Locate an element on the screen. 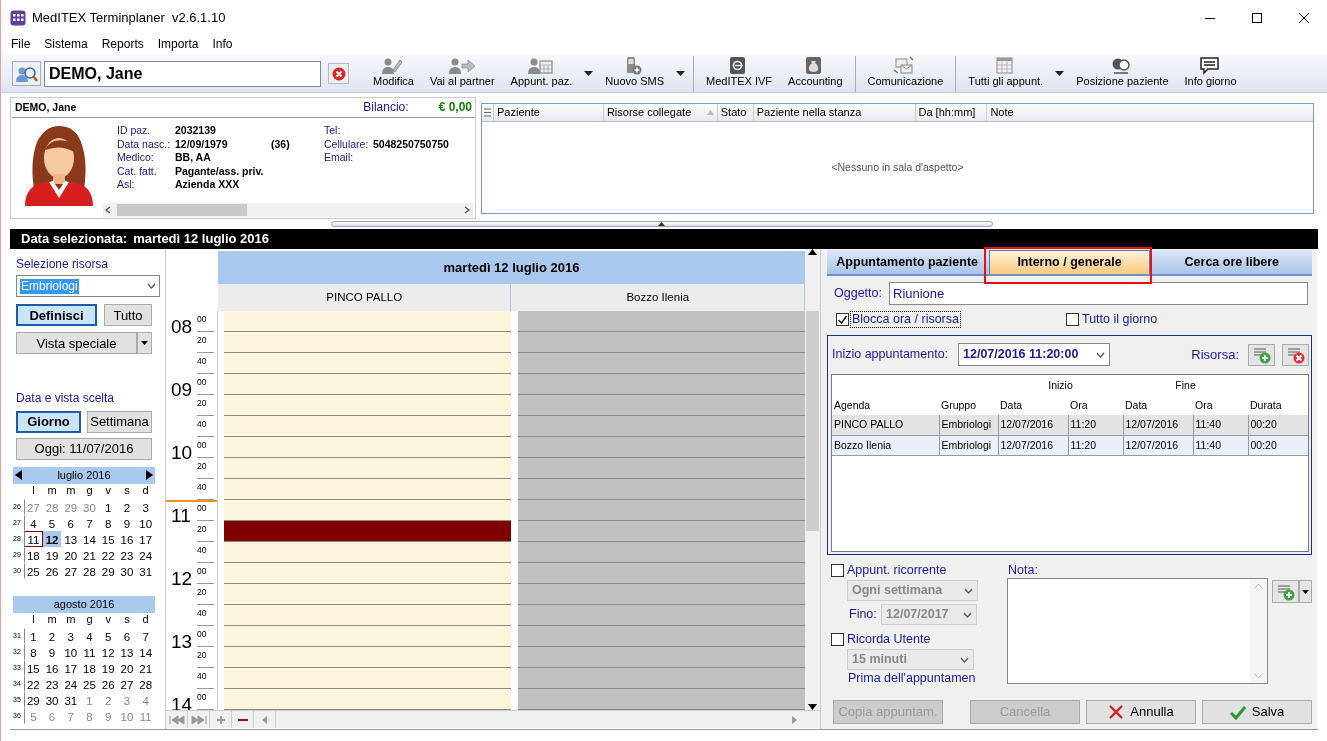  toolbar-button: Vai al partner is located at coordinates (462, 73).